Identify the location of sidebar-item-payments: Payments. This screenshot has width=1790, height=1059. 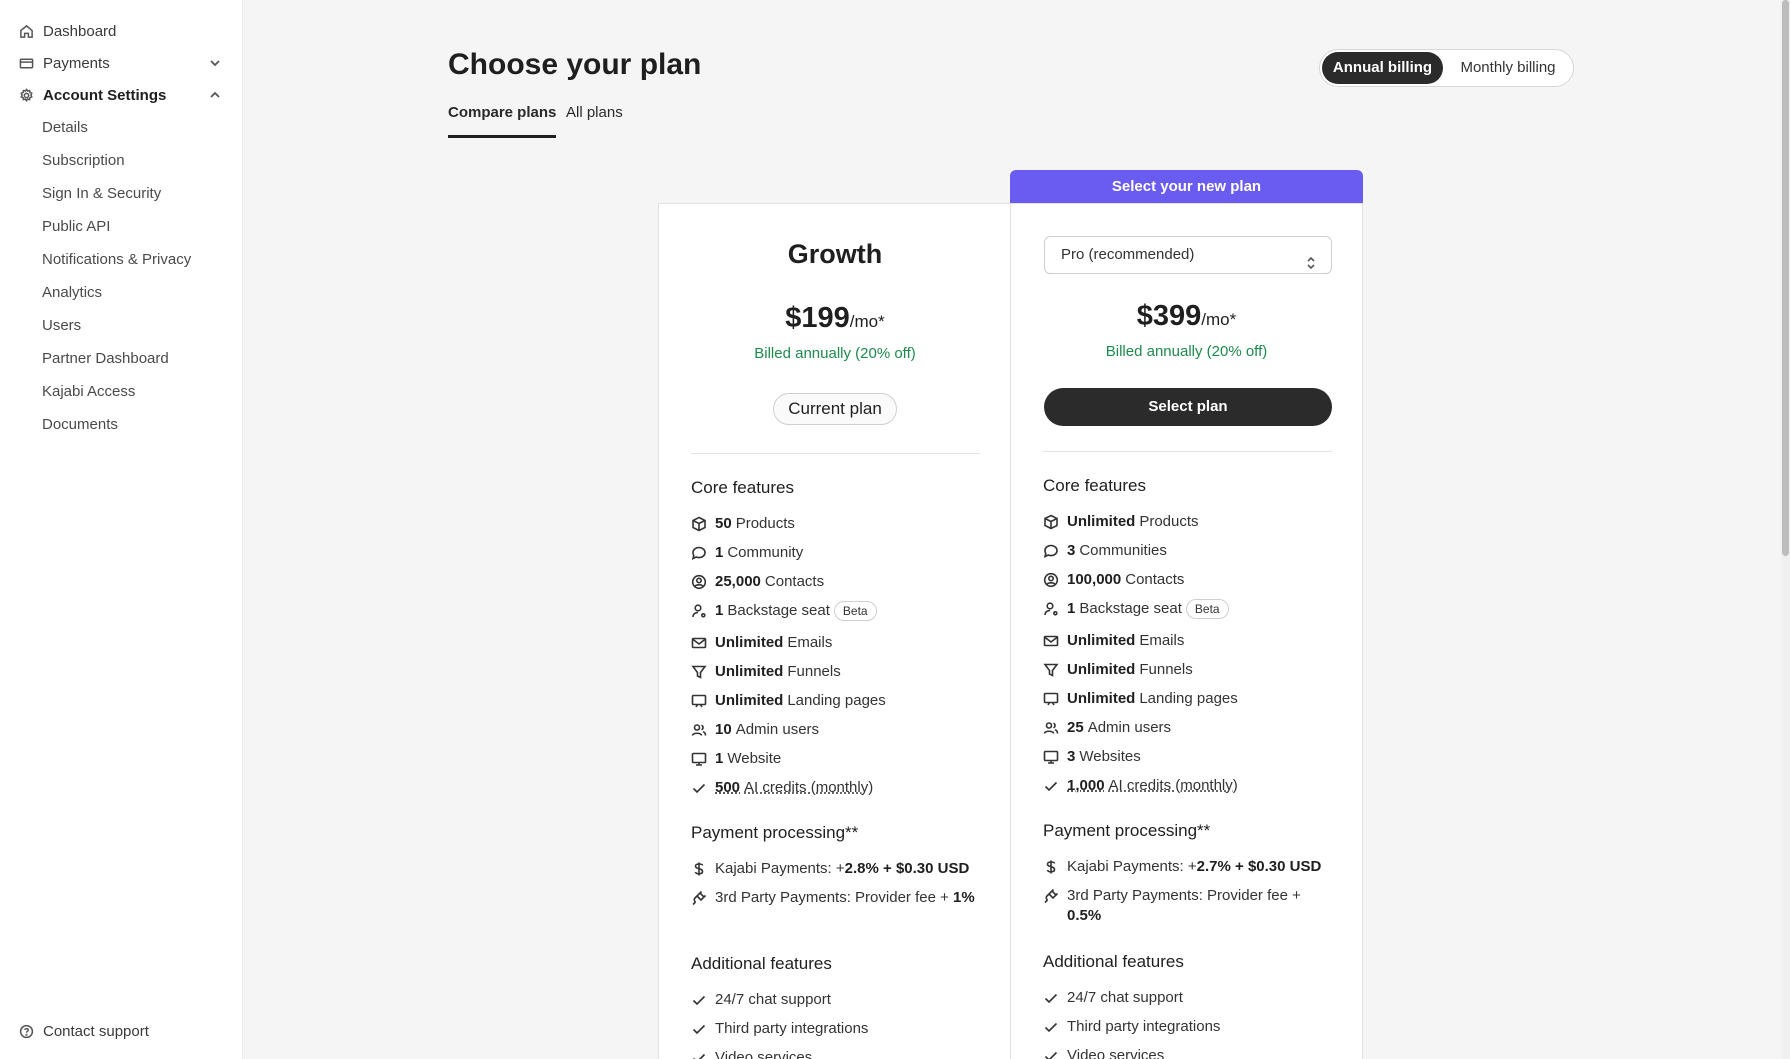
(121, 63).